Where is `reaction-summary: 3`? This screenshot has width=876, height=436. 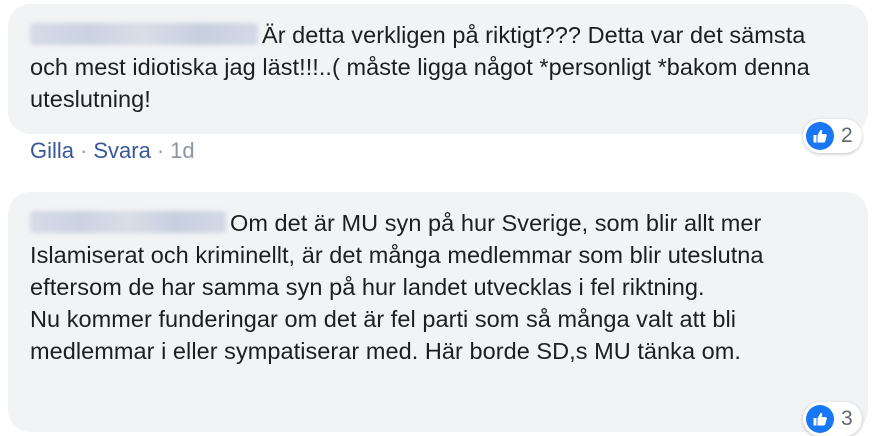 reaction-summary: 3 is located at coordinates (832, 419).